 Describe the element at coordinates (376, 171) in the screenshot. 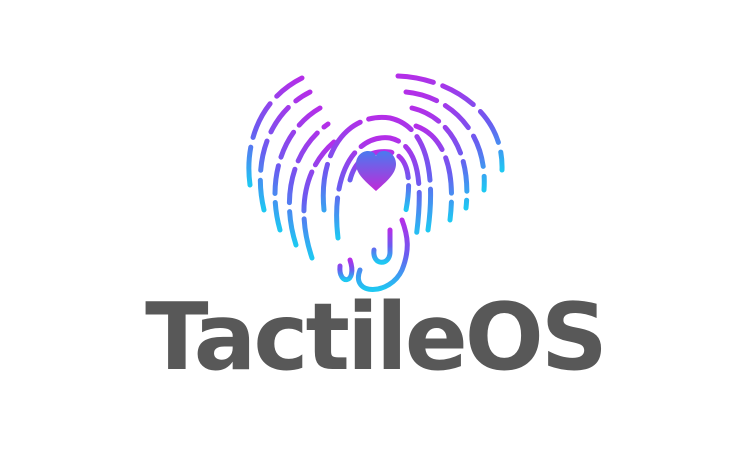

I see `heart-icon` at that location.